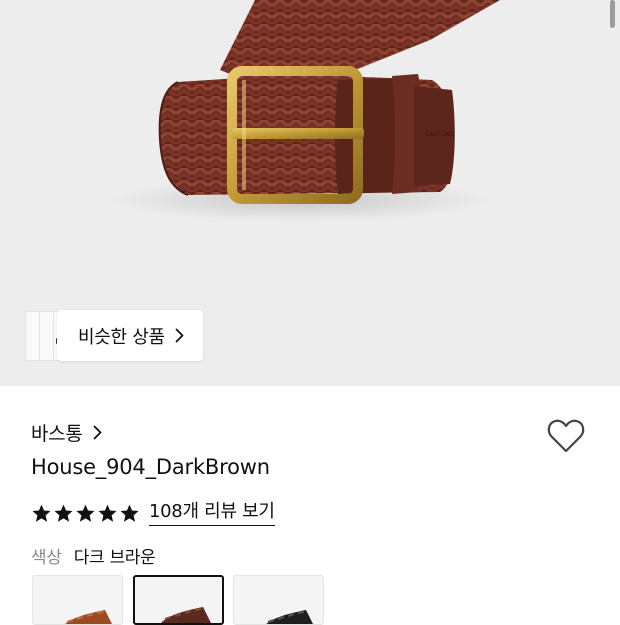 The height and width of the screenshot is (625, 620). I want to click on brand-link: 바스통, so click(66, 432).